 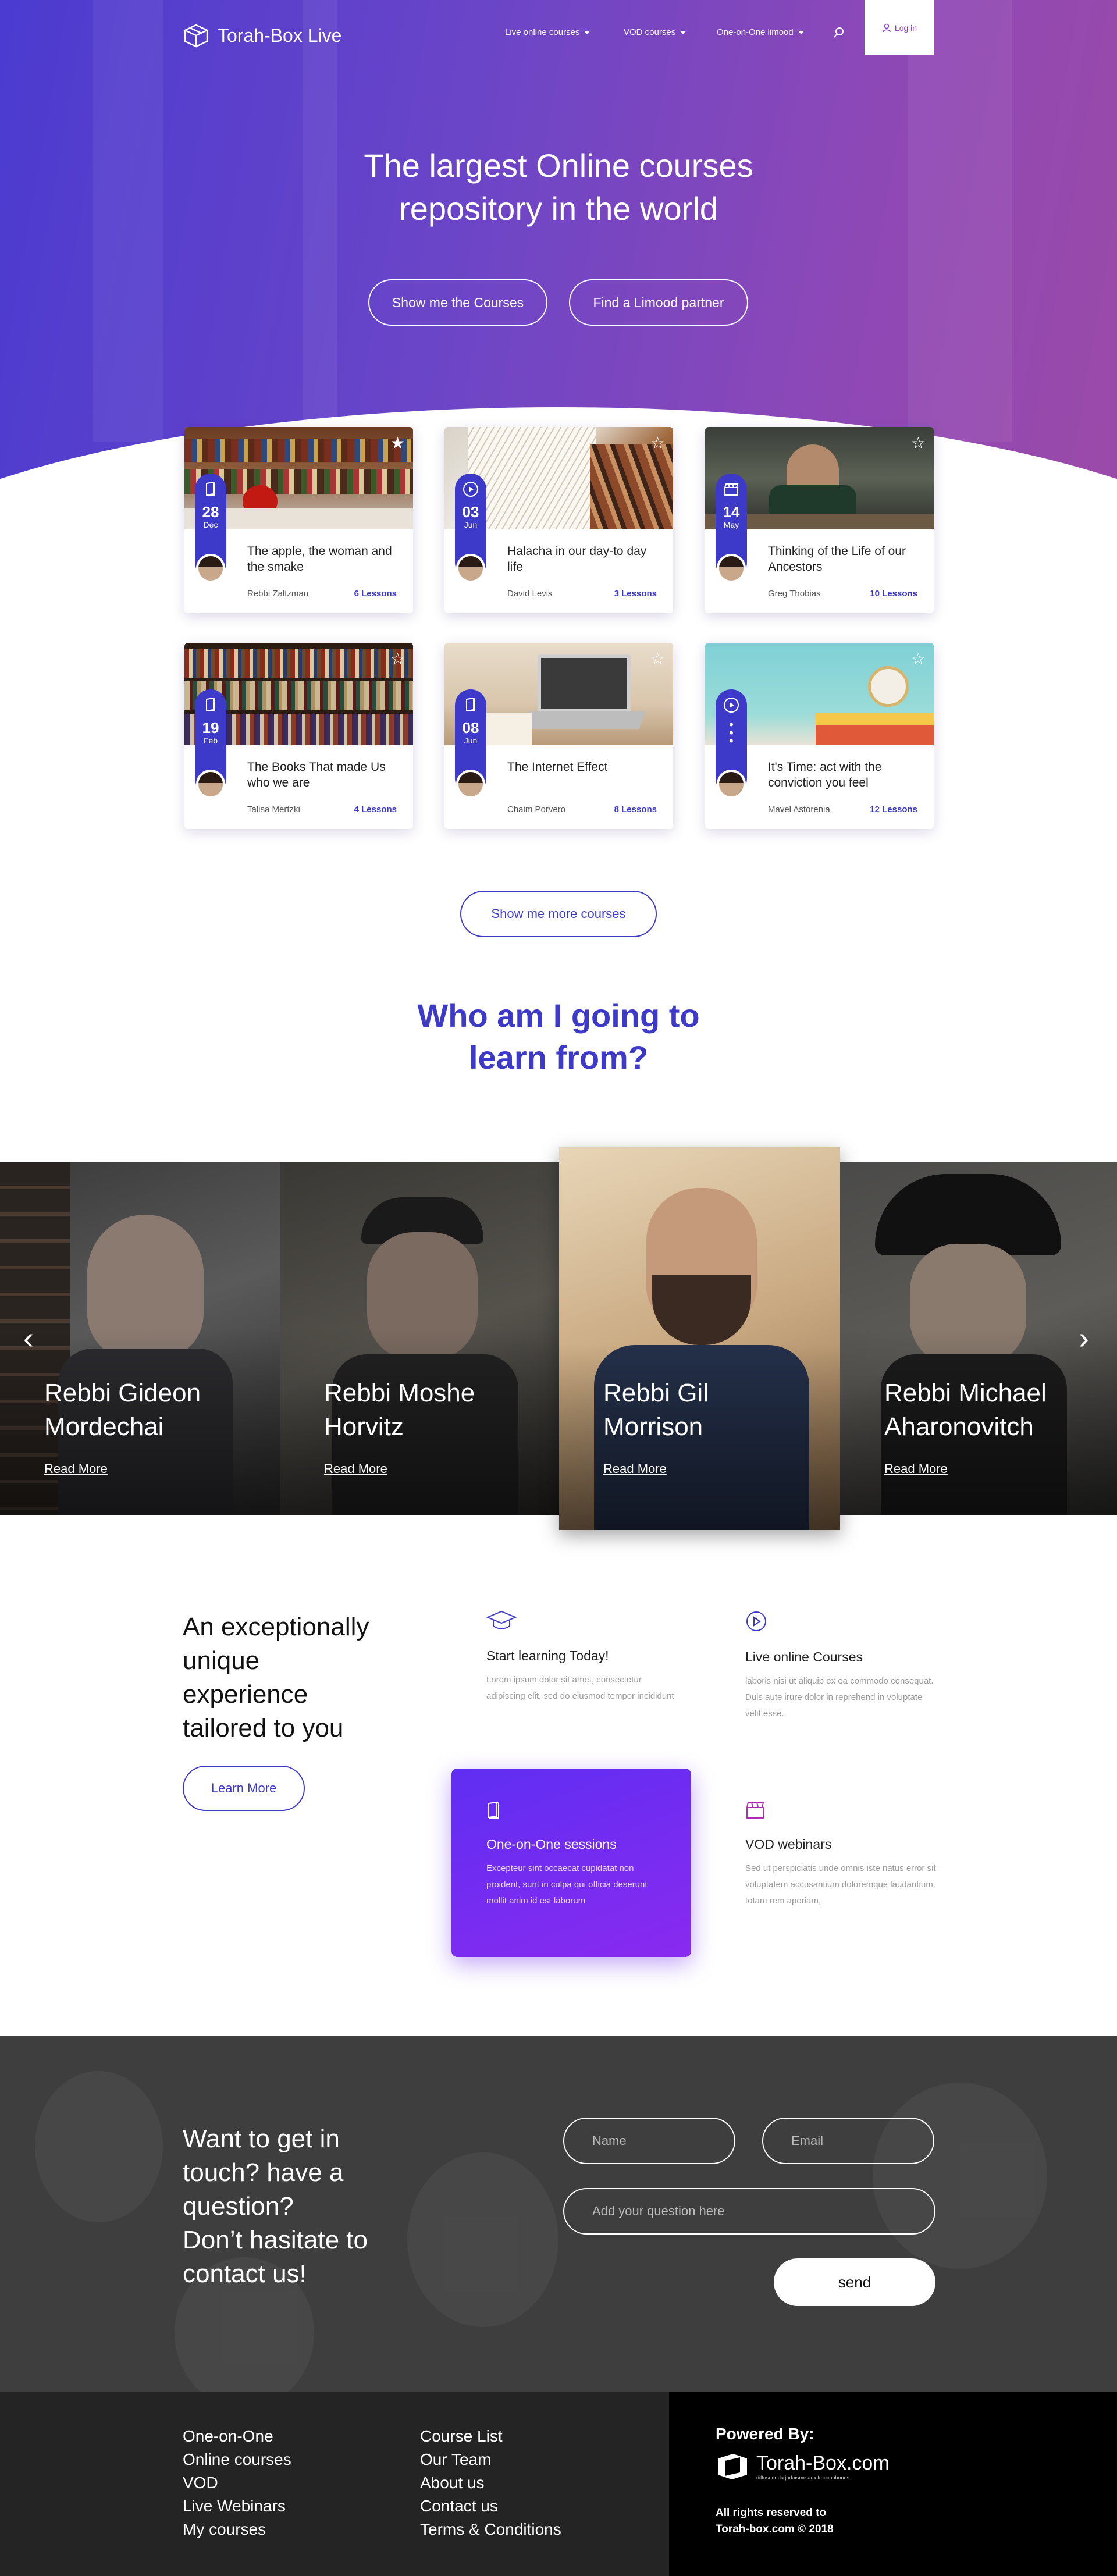 What do you see at coordinates (558, 1015) in the screenshot?
I see `section-title-line: Who am I going to` at bounding box center [558, 1015].